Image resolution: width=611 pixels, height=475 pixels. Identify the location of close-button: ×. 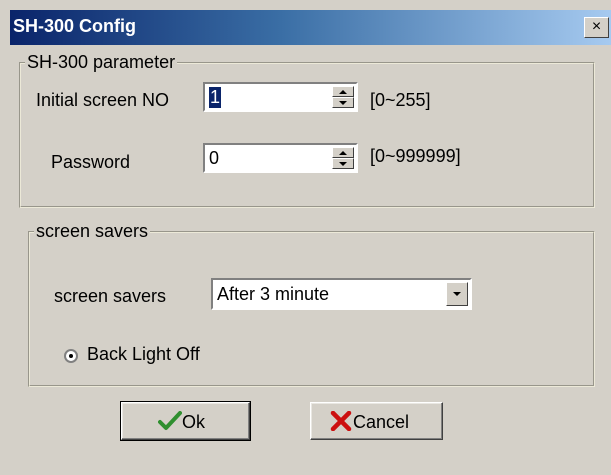
(596, 27).